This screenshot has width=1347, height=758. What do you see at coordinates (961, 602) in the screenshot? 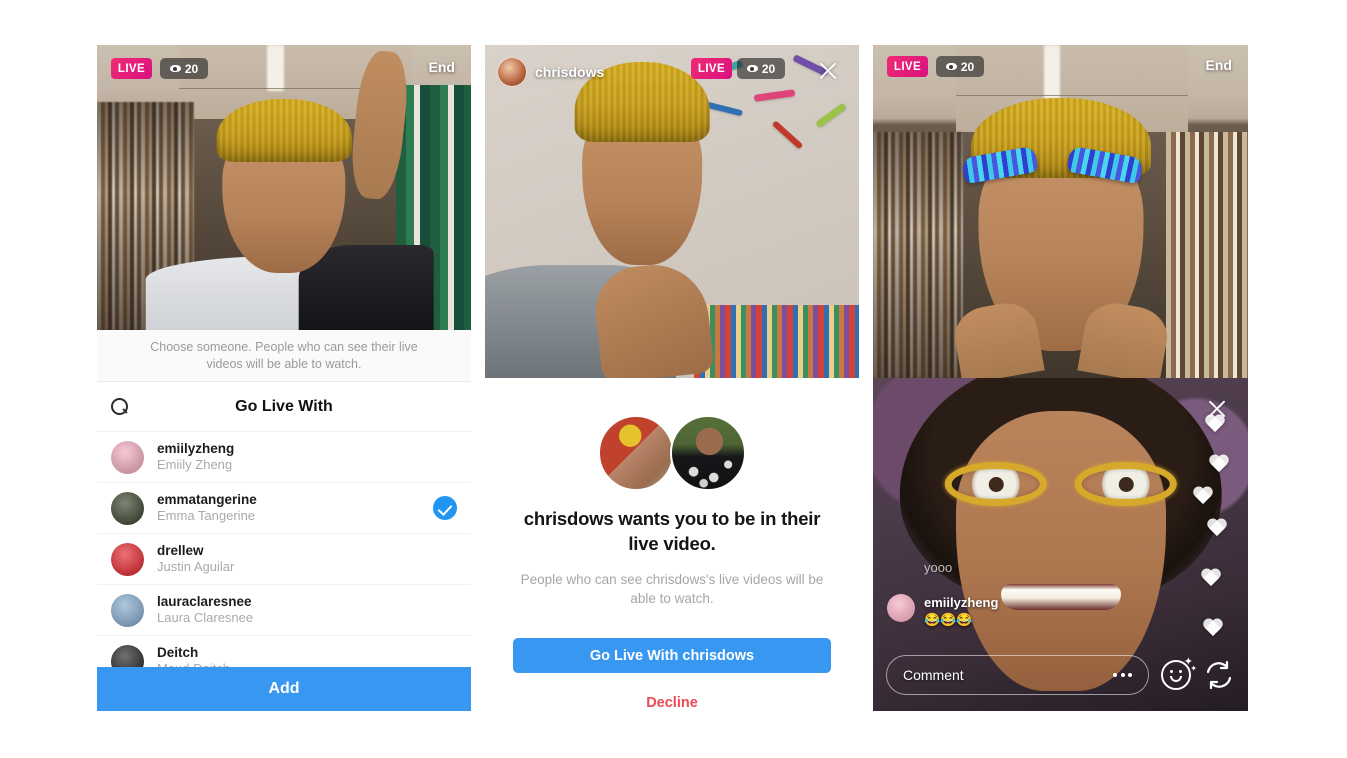
I see `comment-username: emiilyzheng` at bounding box center [961, 602].